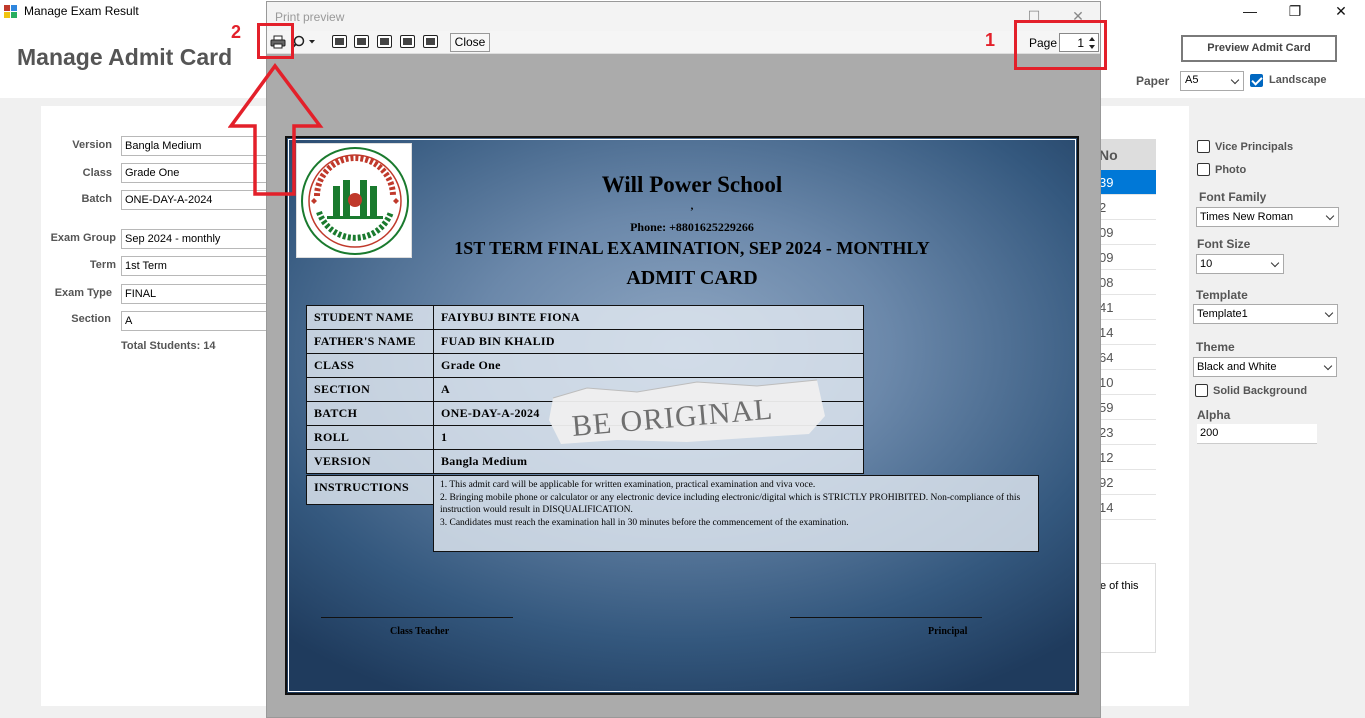 The image size is (1365, 718). I want to click on list-item: 64, so click(1127, 357).